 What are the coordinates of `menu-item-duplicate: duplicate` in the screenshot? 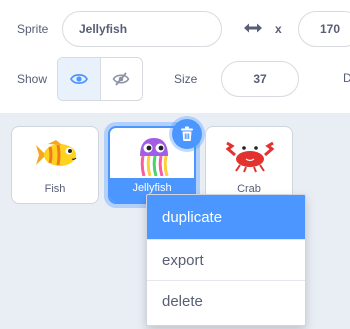 It's located at (226, 217).